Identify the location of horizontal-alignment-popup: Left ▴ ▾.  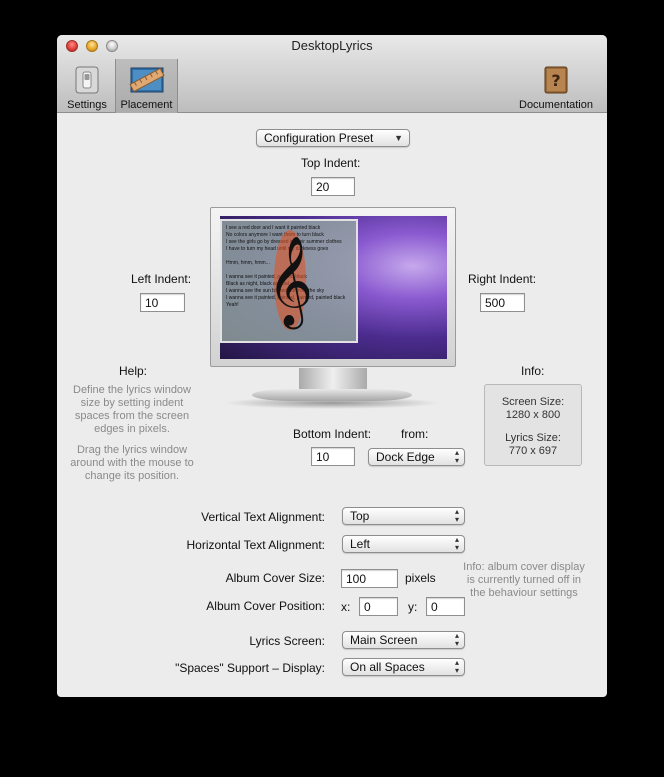
(403, 544).